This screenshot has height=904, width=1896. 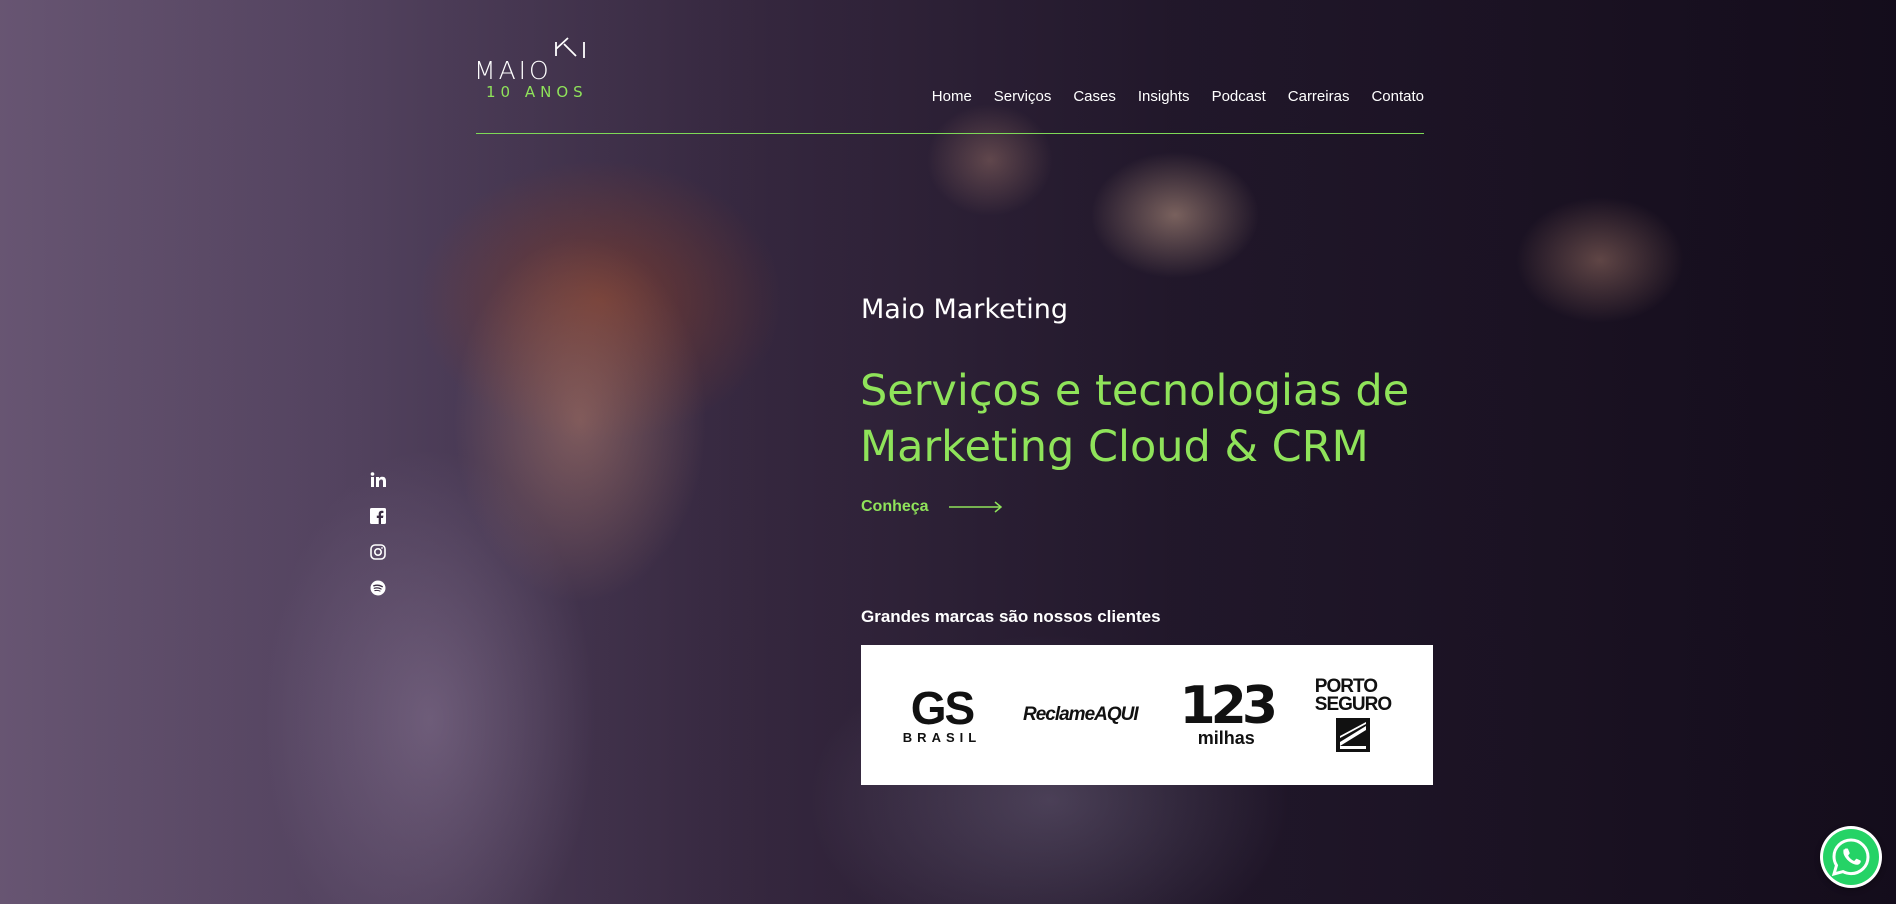 What do you see at coordinates (1011, 616) in the screenshot?
I see `clients-title: Grandes marcas são nossos clientes` at bounding box center [1011, 616].